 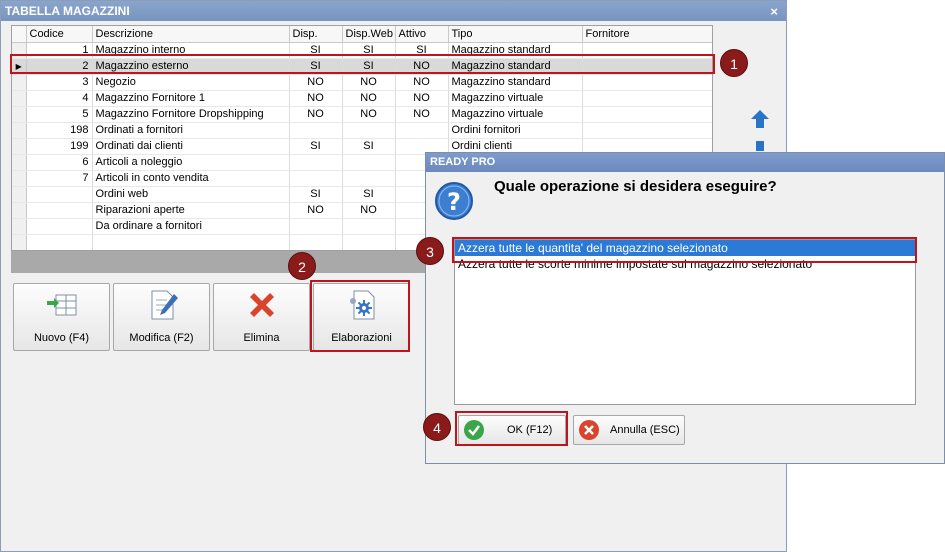 I want to click on table-row: 198 Ordinati a fornitori Ordini fornitori, so click(x=362, y=130).